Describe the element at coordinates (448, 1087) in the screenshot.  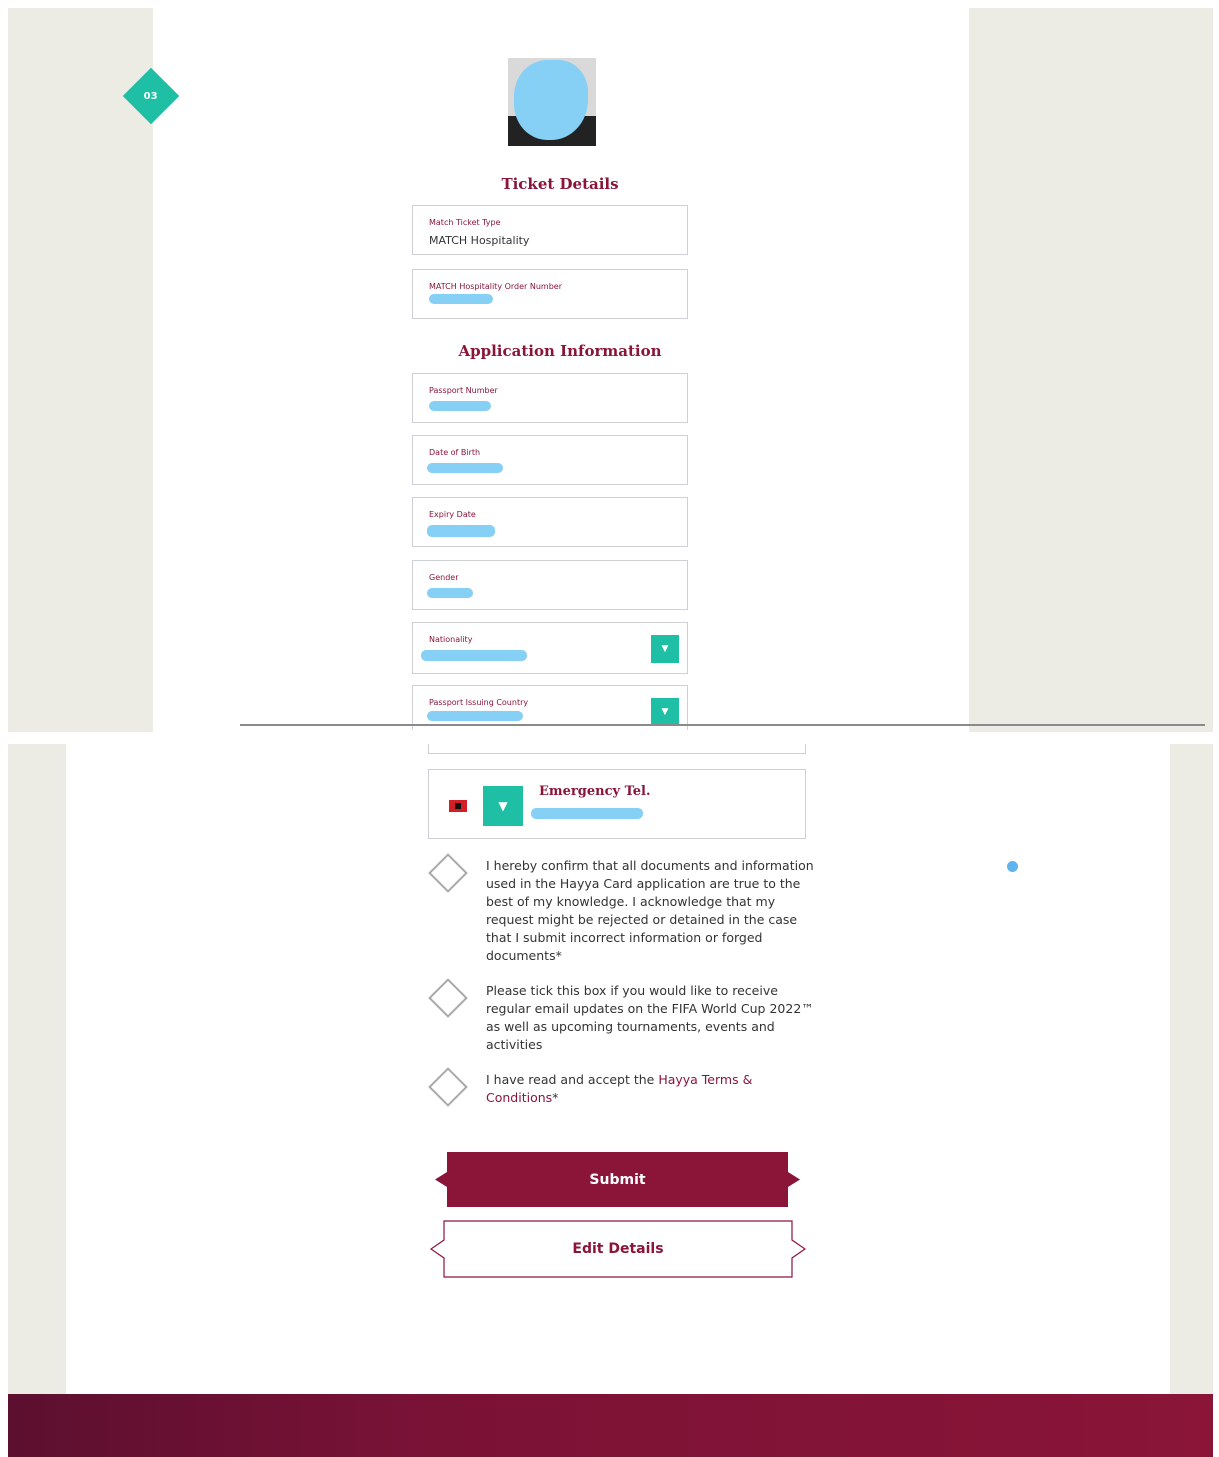
I see `terms-checkbox` at that location.